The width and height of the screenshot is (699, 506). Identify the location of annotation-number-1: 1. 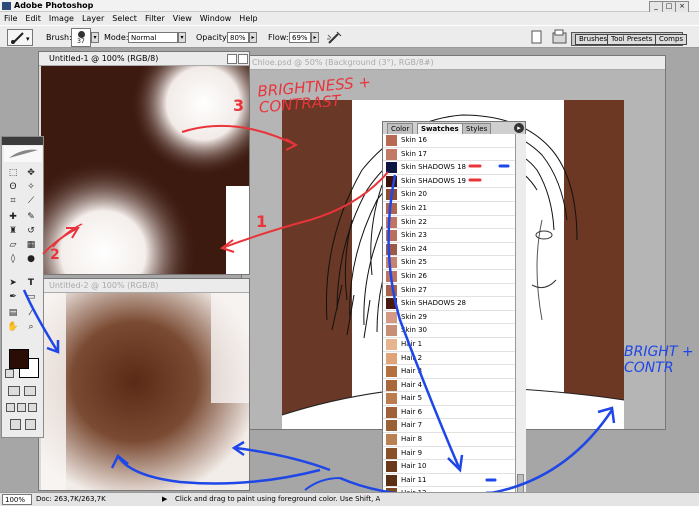
(262, 221).